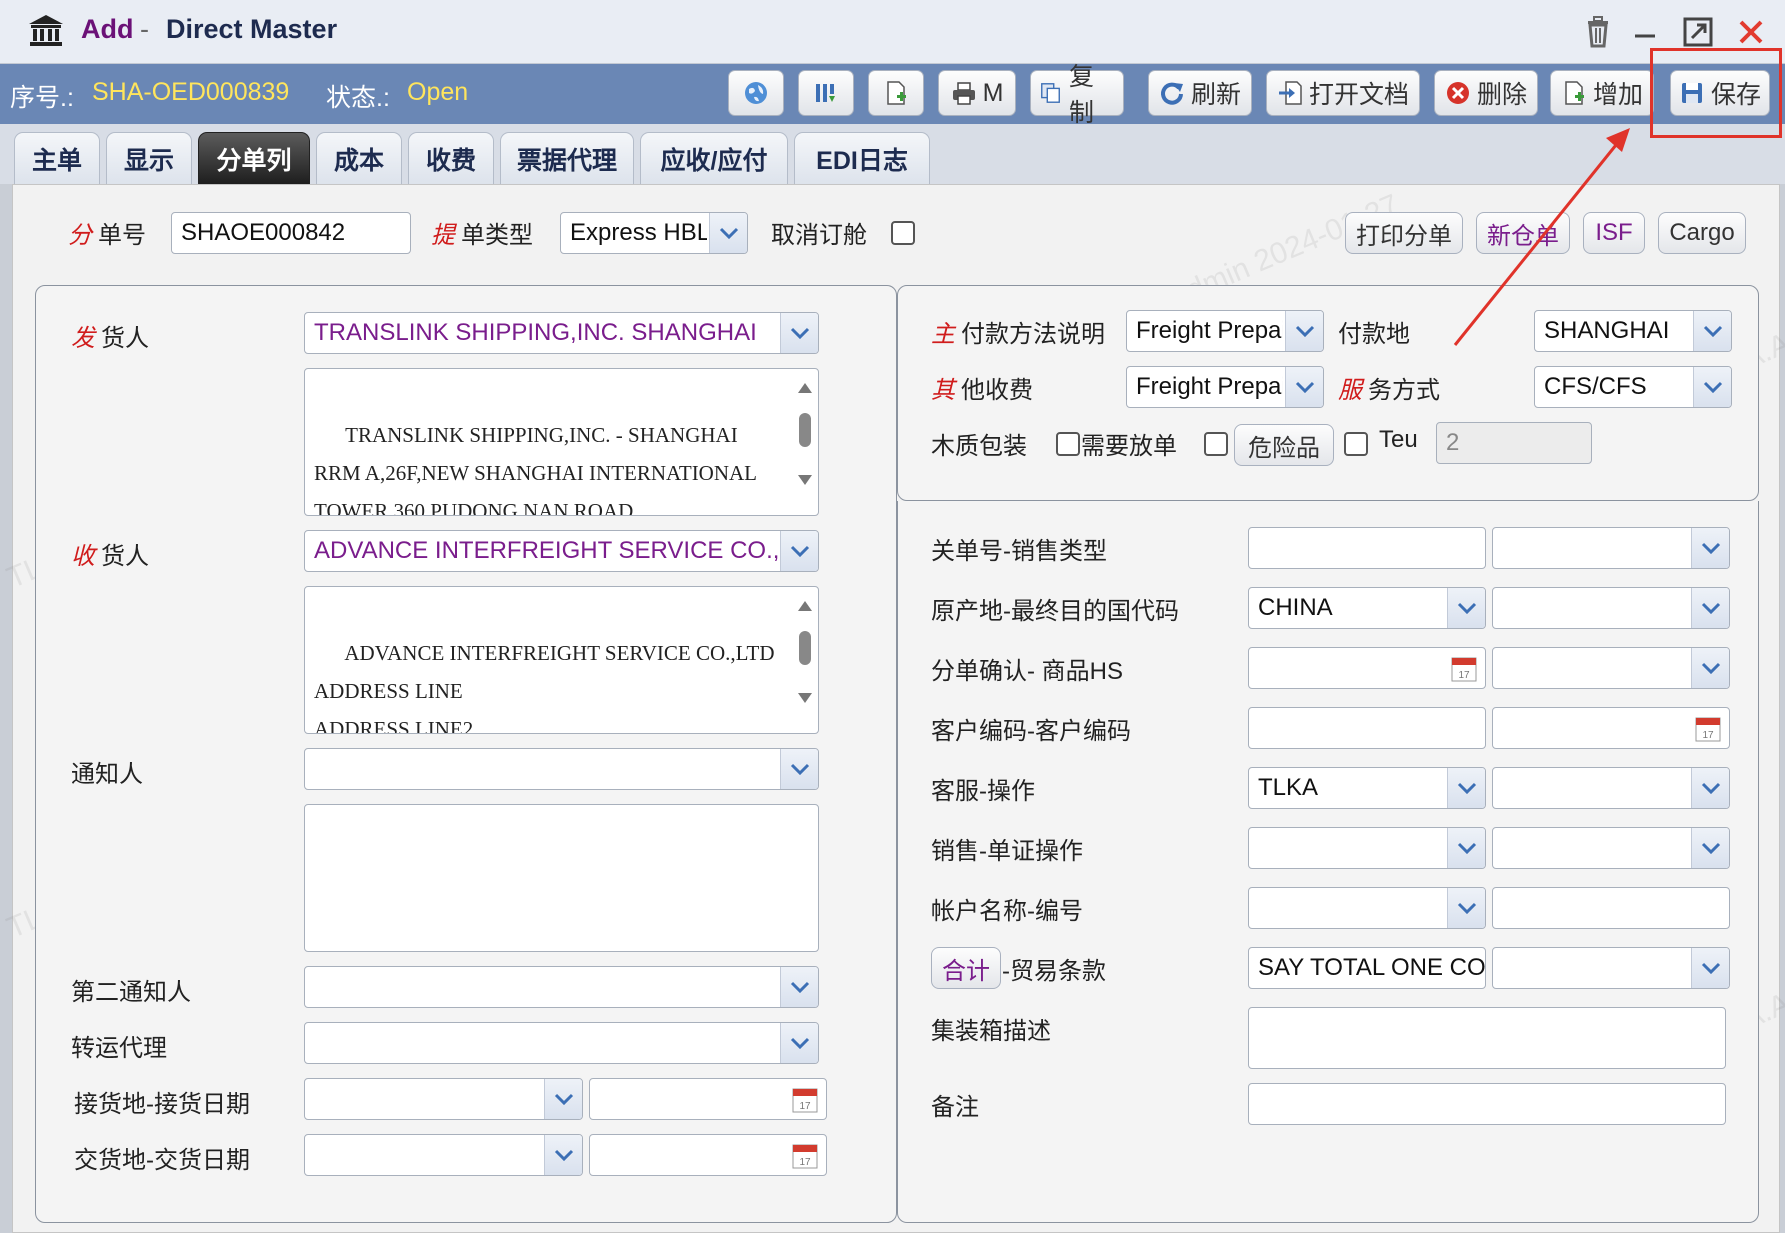 The height and width of the screenshot is (1233, 1785). I want to click on customer-service-select: TLKA, so click(1367, 788).